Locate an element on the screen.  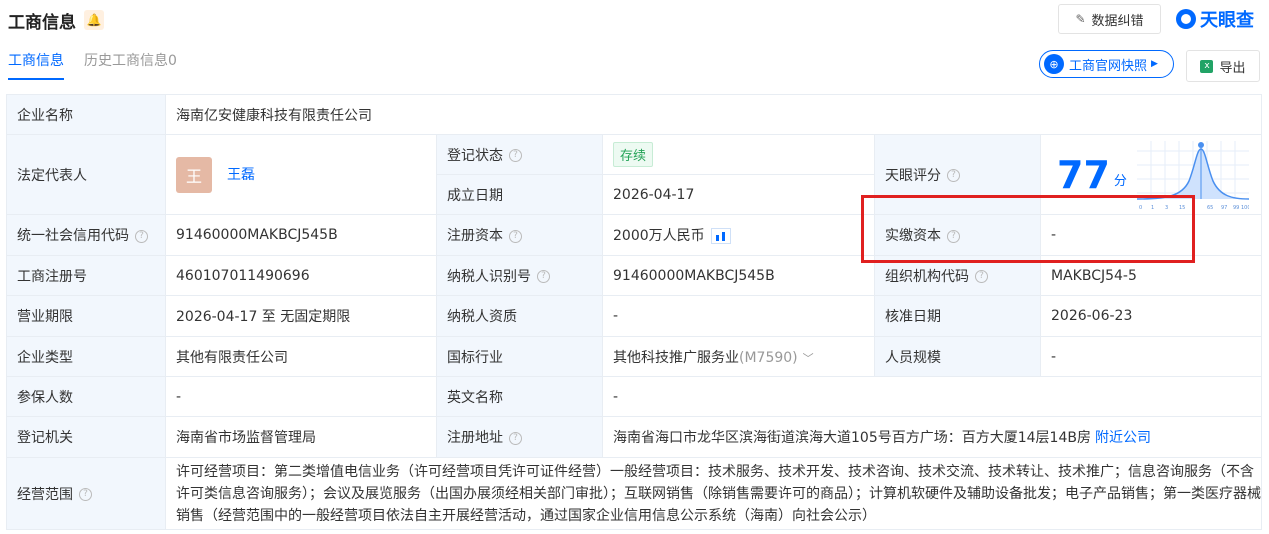
paid-capital-value: - is located at coordinates (1151, 235).